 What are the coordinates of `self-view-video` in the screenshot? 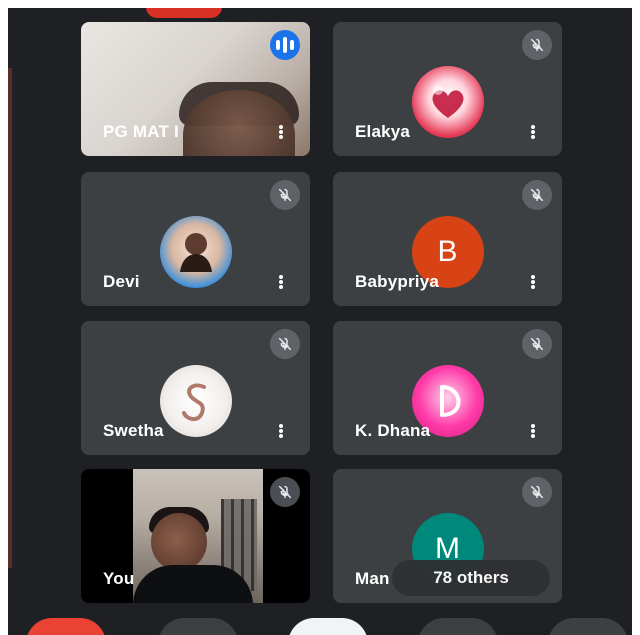 It's located at (198, 536).